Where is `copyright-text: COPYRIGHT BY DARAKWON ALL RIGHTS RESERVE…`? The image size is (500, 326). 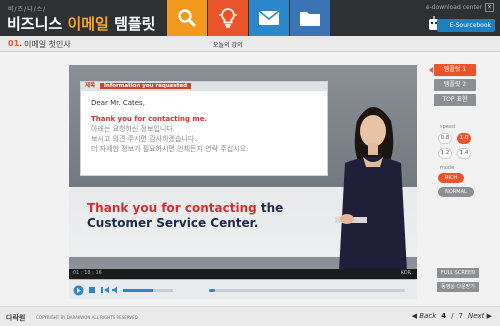
copyright-text: COPYRIGHT BY DARAKWON ALL RIGHTS RESERVE… is located at coordinates (87, 317).